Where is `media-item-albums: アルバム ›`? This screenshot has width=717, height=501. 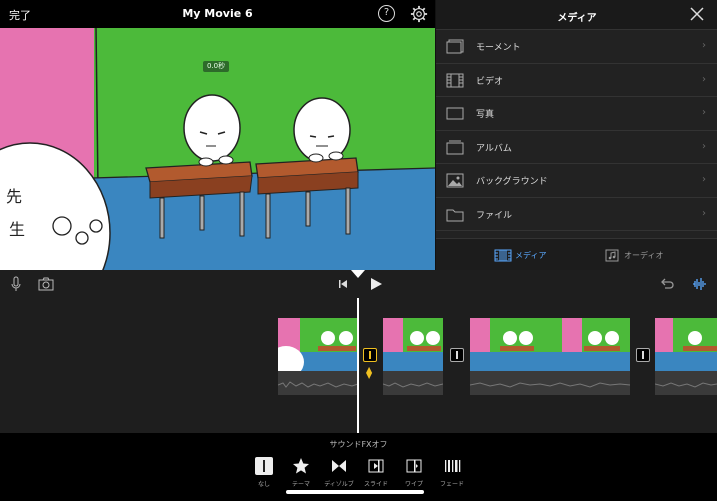
media-item-albums: アルバム › is located at coordinates (576, 147).